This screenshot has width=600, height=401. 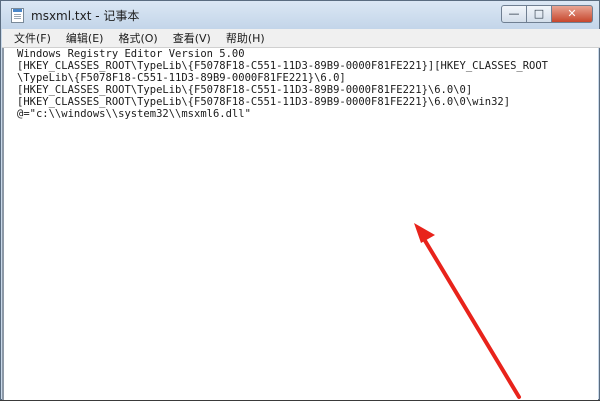 I want to click on minimize-button: —, so click(x=514, y=14).